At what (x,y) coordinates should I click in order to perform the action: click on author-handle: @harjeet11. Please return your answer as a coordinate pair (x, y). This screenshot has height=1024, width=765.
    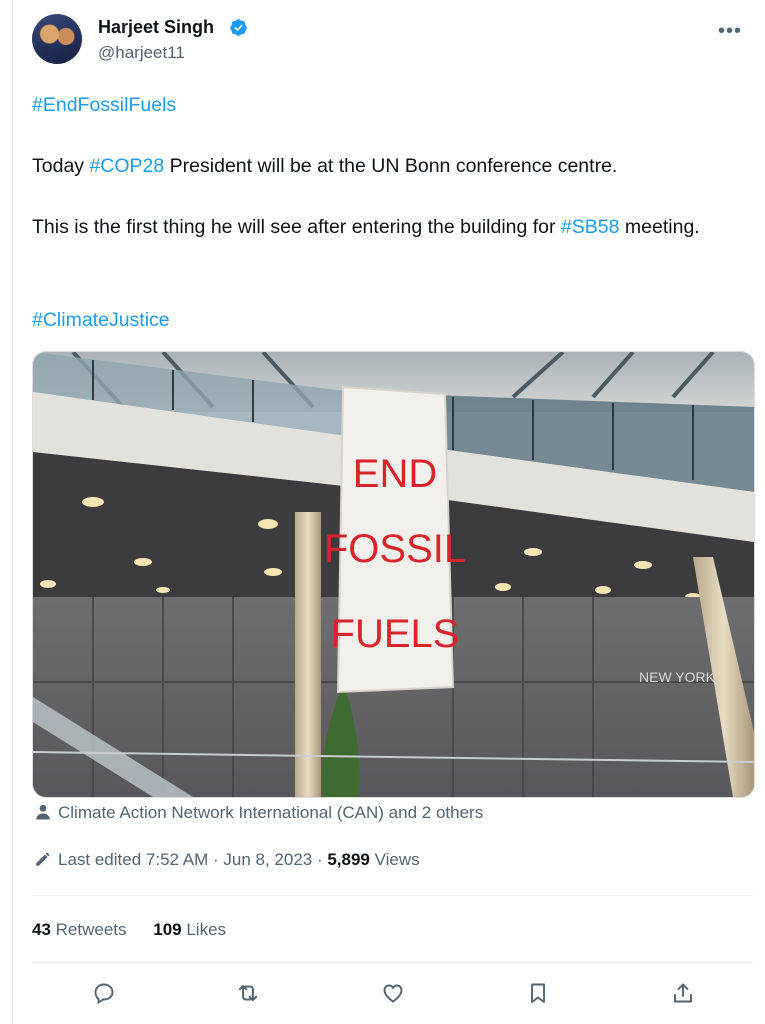
    Looking at the image, I should click on (141, 53).